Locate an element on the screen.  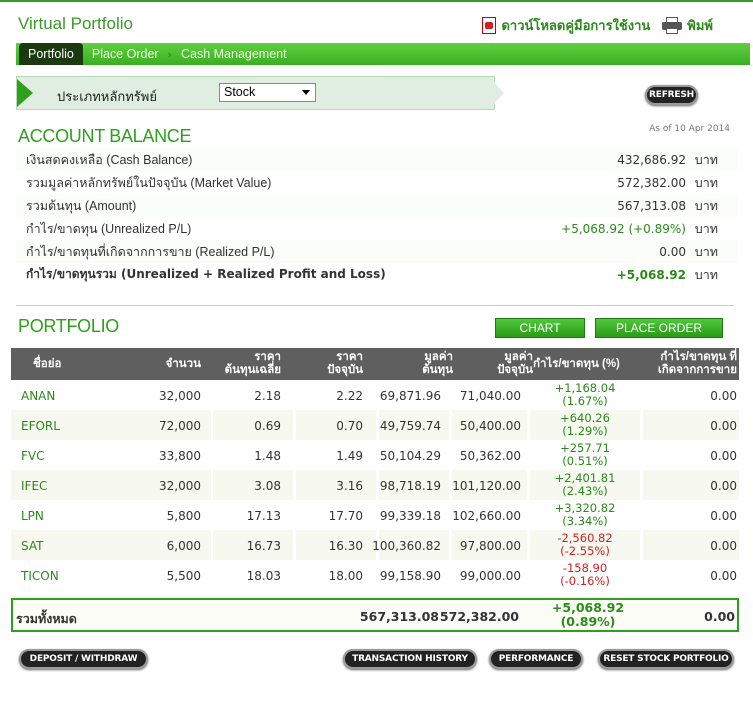
printer-icon is located at coordinates (672, 25).